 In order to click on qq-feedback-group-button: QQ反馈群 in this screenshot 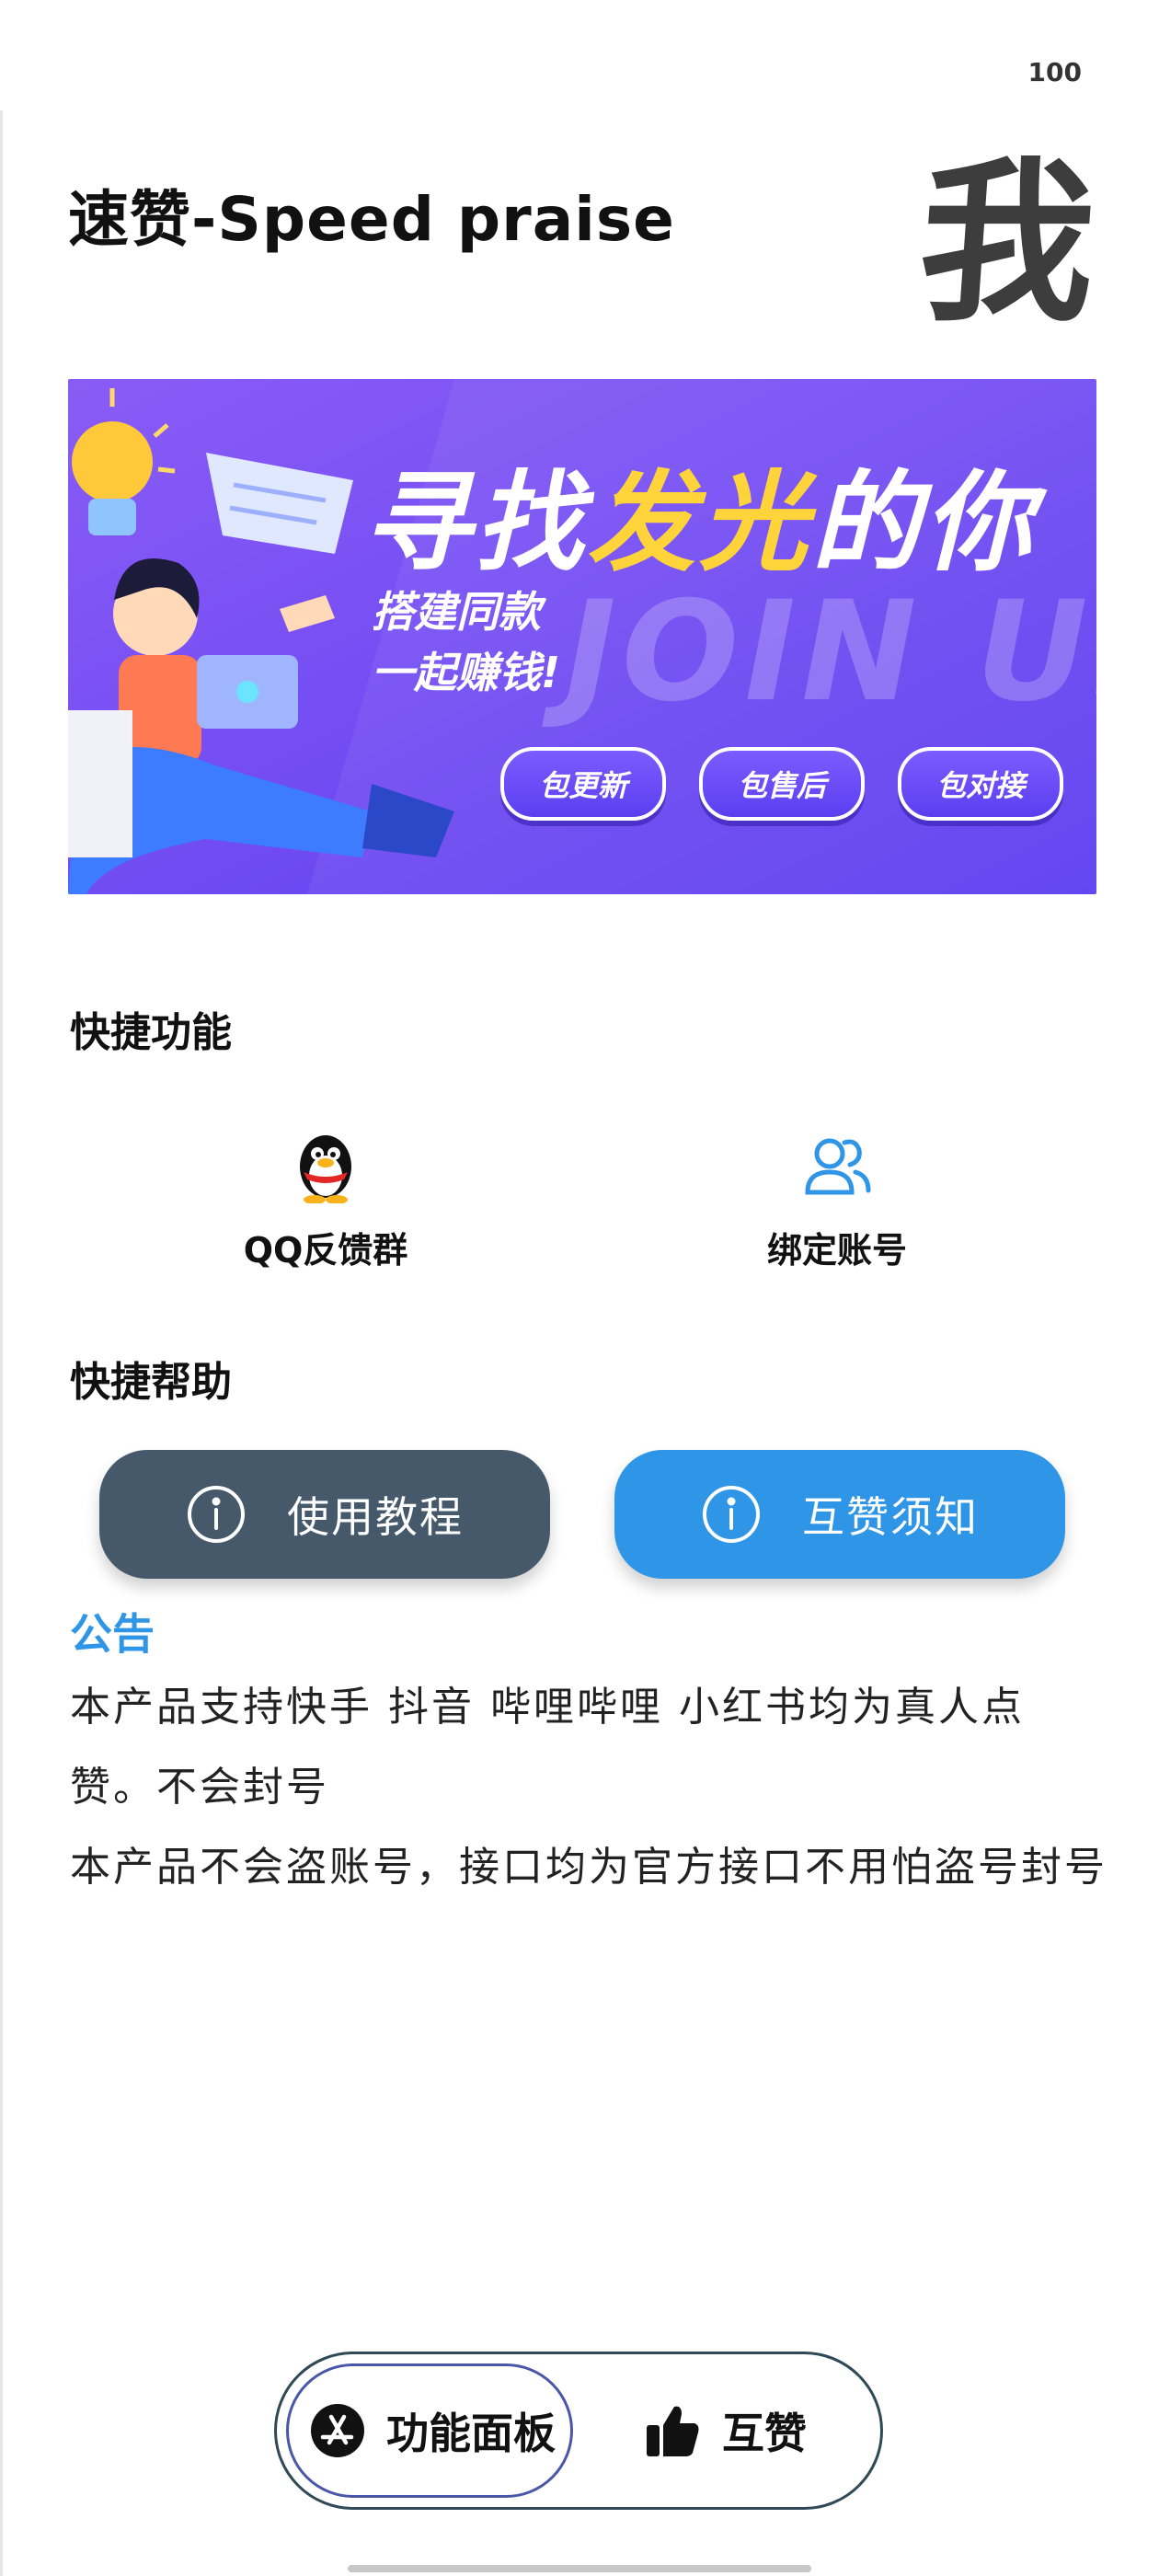, I will do `click(325, 1199)`.